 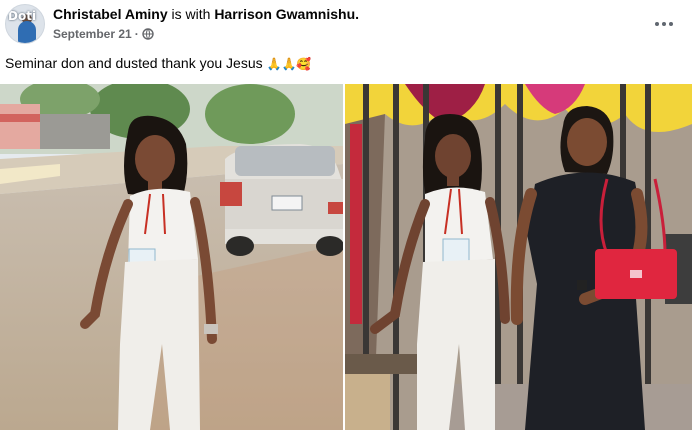 I want to click on avatar: Doti, so click(x=25, y=24).